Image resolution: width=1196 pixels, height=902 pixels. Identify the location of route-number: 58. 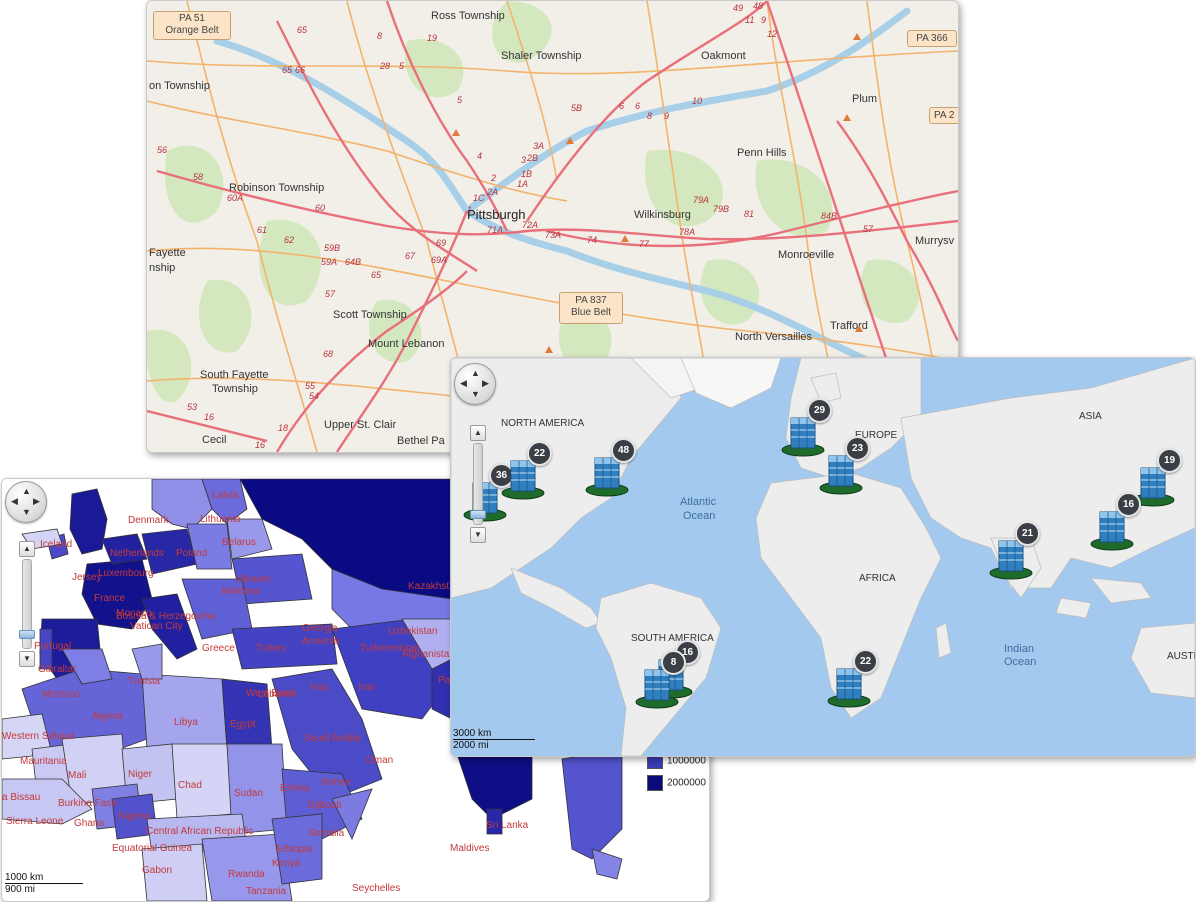
(198, 177).